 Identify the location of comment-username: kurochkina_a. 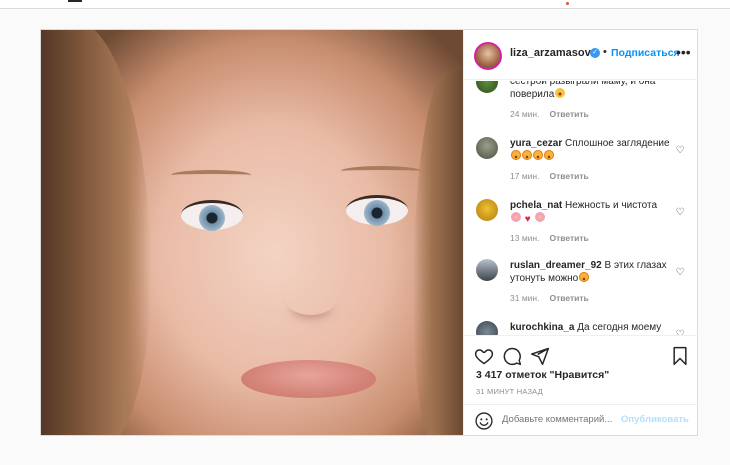
(542, 327).